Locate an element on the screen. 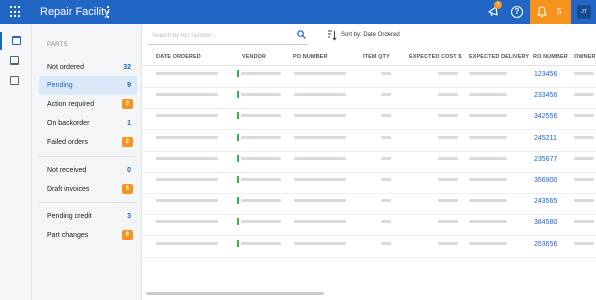 The height and width of the screenshot is (300, 596). table-row: 245211 is located at coordinates (369, 141).